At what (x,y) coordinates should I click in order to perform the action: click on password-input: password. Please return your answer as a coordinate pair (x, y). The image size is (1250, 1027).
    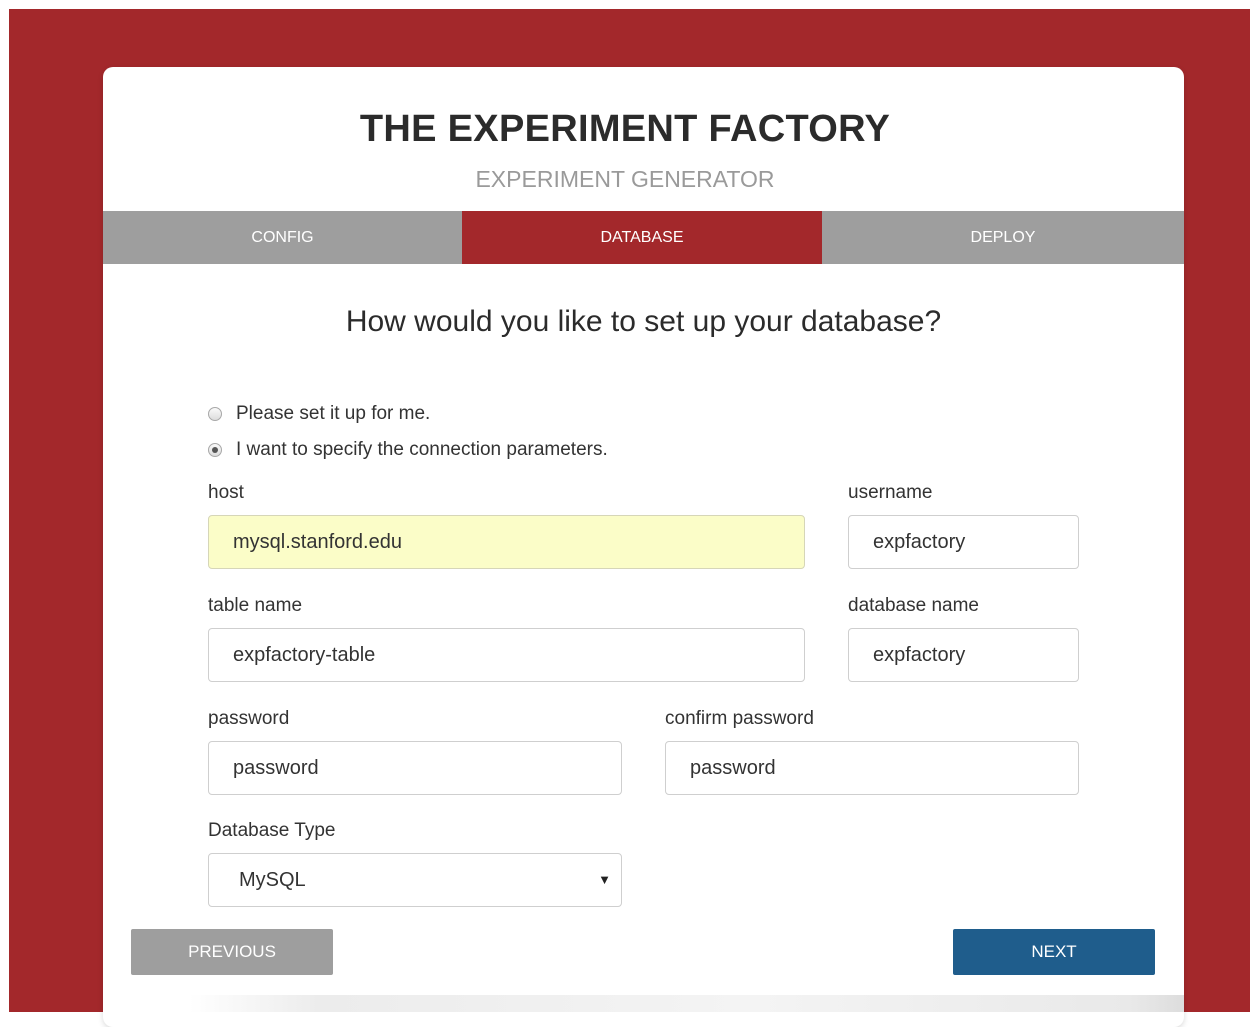
    Looking at the image, I should click on (415, 768).